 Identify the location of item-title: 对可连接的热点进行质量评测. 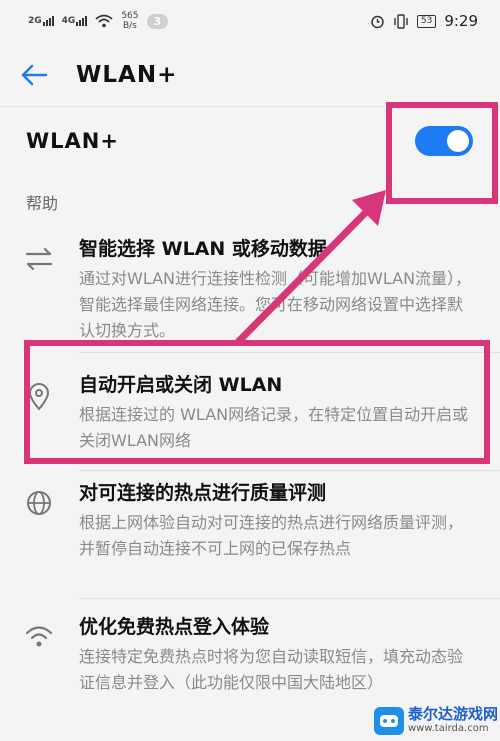
(203, 493).